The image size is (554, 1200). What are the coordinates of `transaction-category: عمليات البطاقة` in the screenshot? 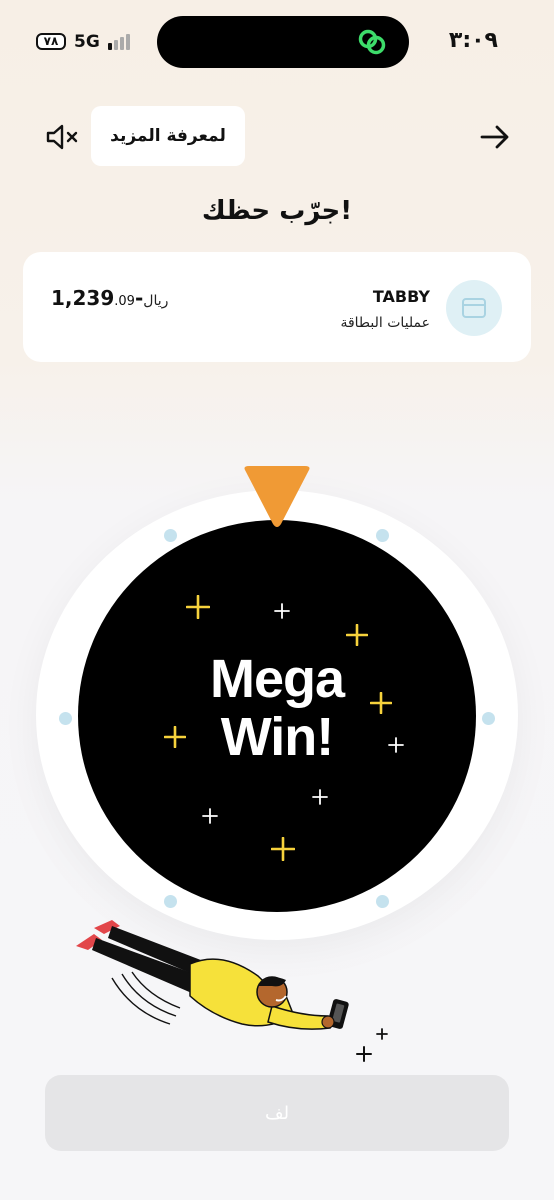 It's located at (385, 323).